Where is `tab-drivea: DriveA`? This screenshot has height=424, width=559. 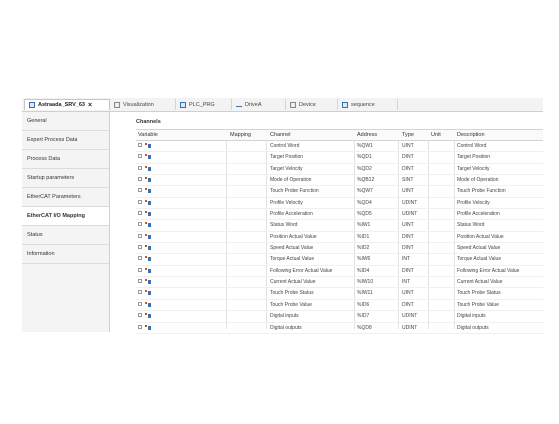
tab-drivea: DriveA is located at coordinates (259, 104).